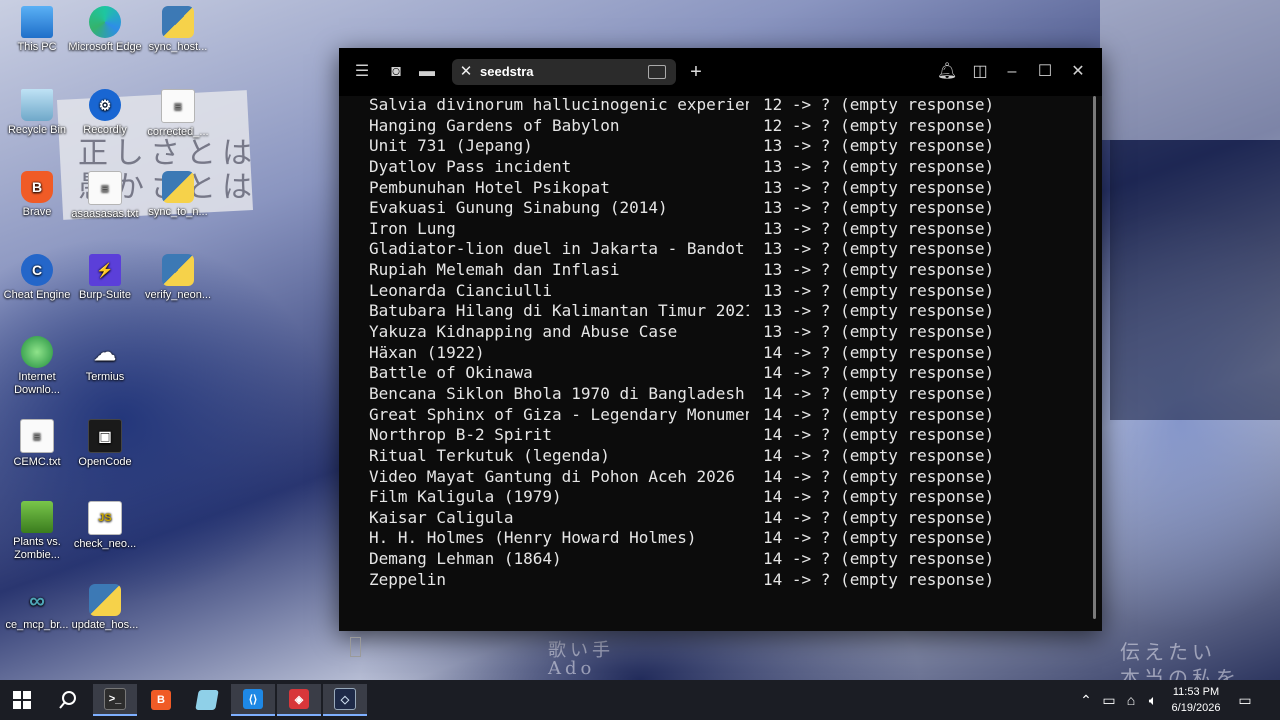 This screenshot has width=1280, height=720. Describe the element at coordinates (461, 290) in the screenshot. I see `line-title: Leonarda Cianciulli` at that location.